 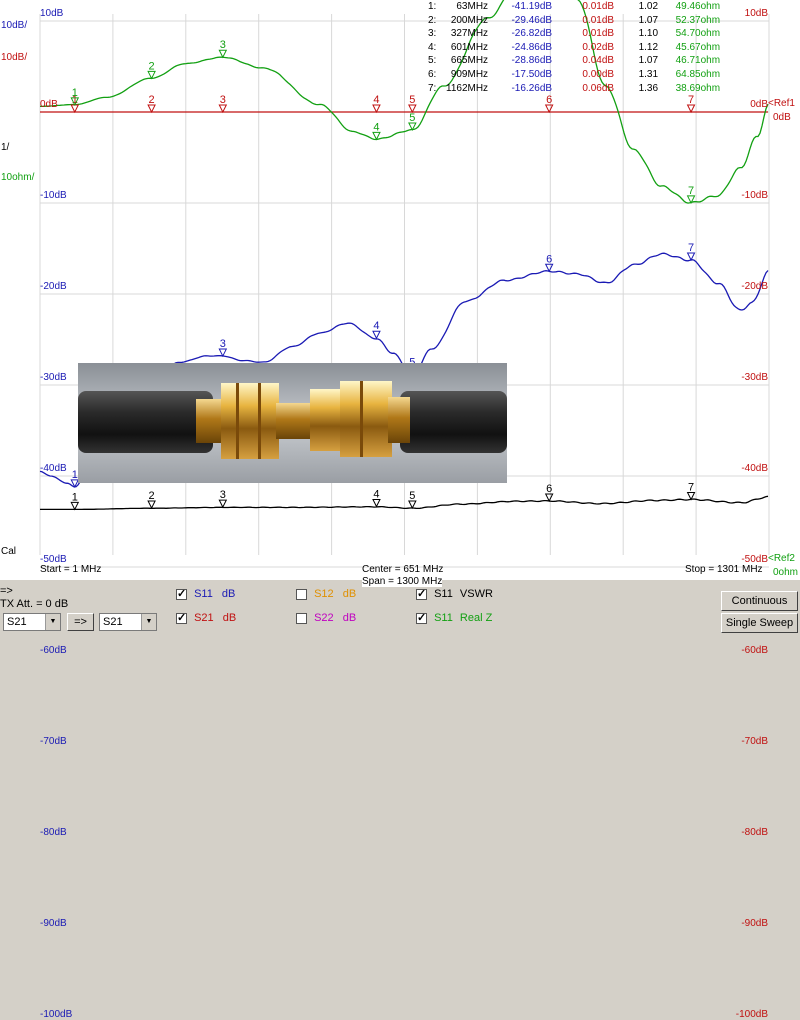 What do you see at coordinates (152, 100) in the screenshot?
I see `marker-label: 2` at bounding box center [152, 100].